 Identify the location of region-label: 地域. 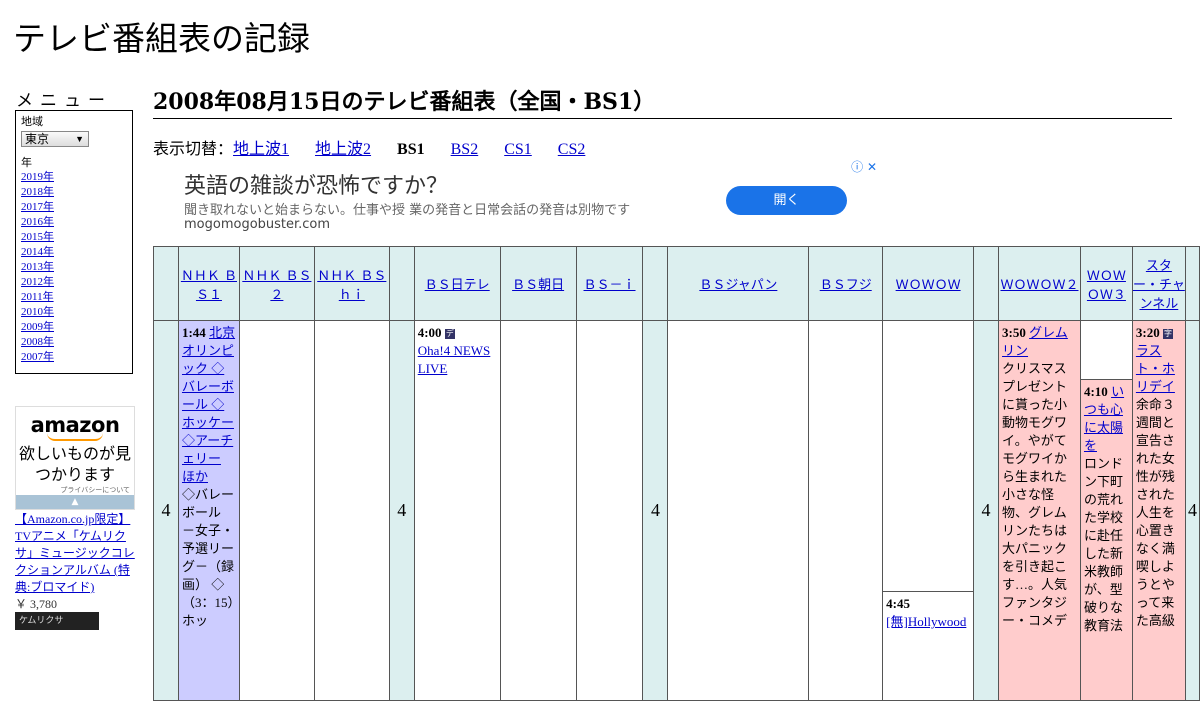
(32, 122).